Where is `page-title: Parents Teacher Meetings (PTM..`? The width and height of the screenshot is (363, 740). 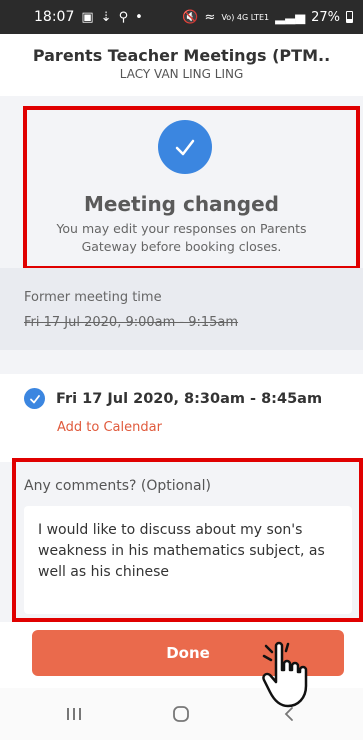 page-title: Parents Teacher Meetings (PTM.. is located at coordinates (181, 55).